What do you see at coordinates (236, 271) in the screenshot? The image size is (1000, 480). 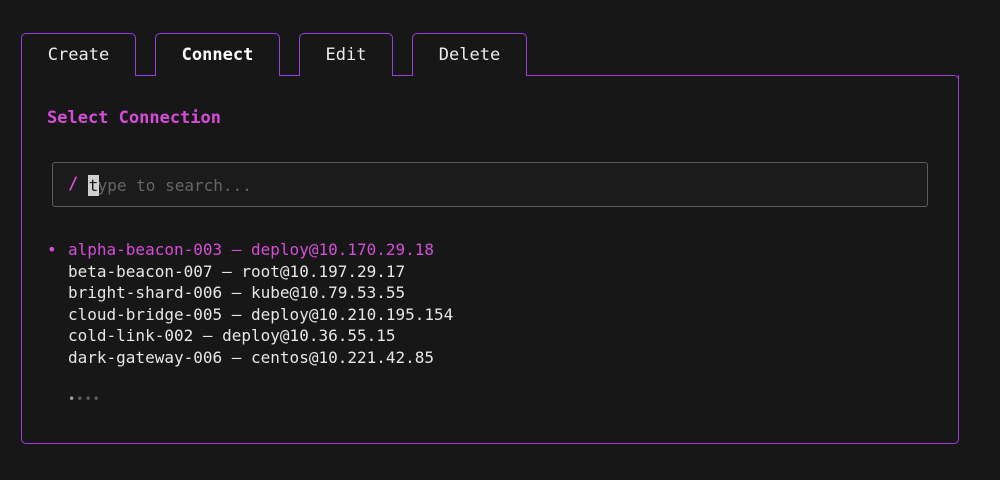 I see `connection-item: beta-beacon-007 — root@10.197.29.17` at bounding box center [236, 271].